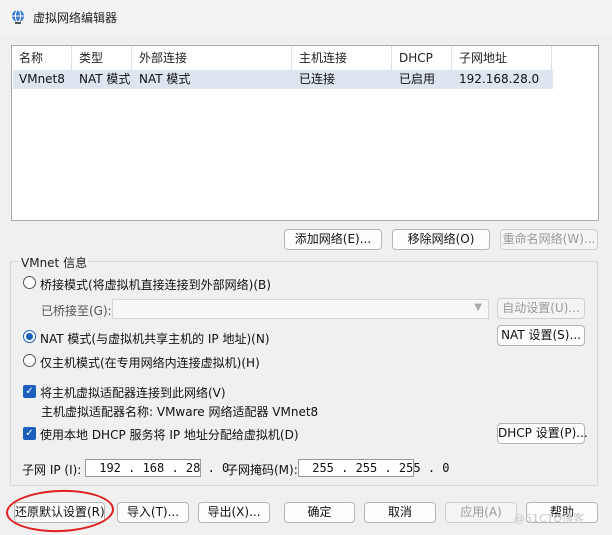 The width and height of the screenshot is (612, 535). What do you see at coordinates (180, 412) in the screenshot?
I see `adapter-name-text: 主机虚拟适配器名称: VMware 网络适配器 VMnet8` at bounding box center [180, 412].